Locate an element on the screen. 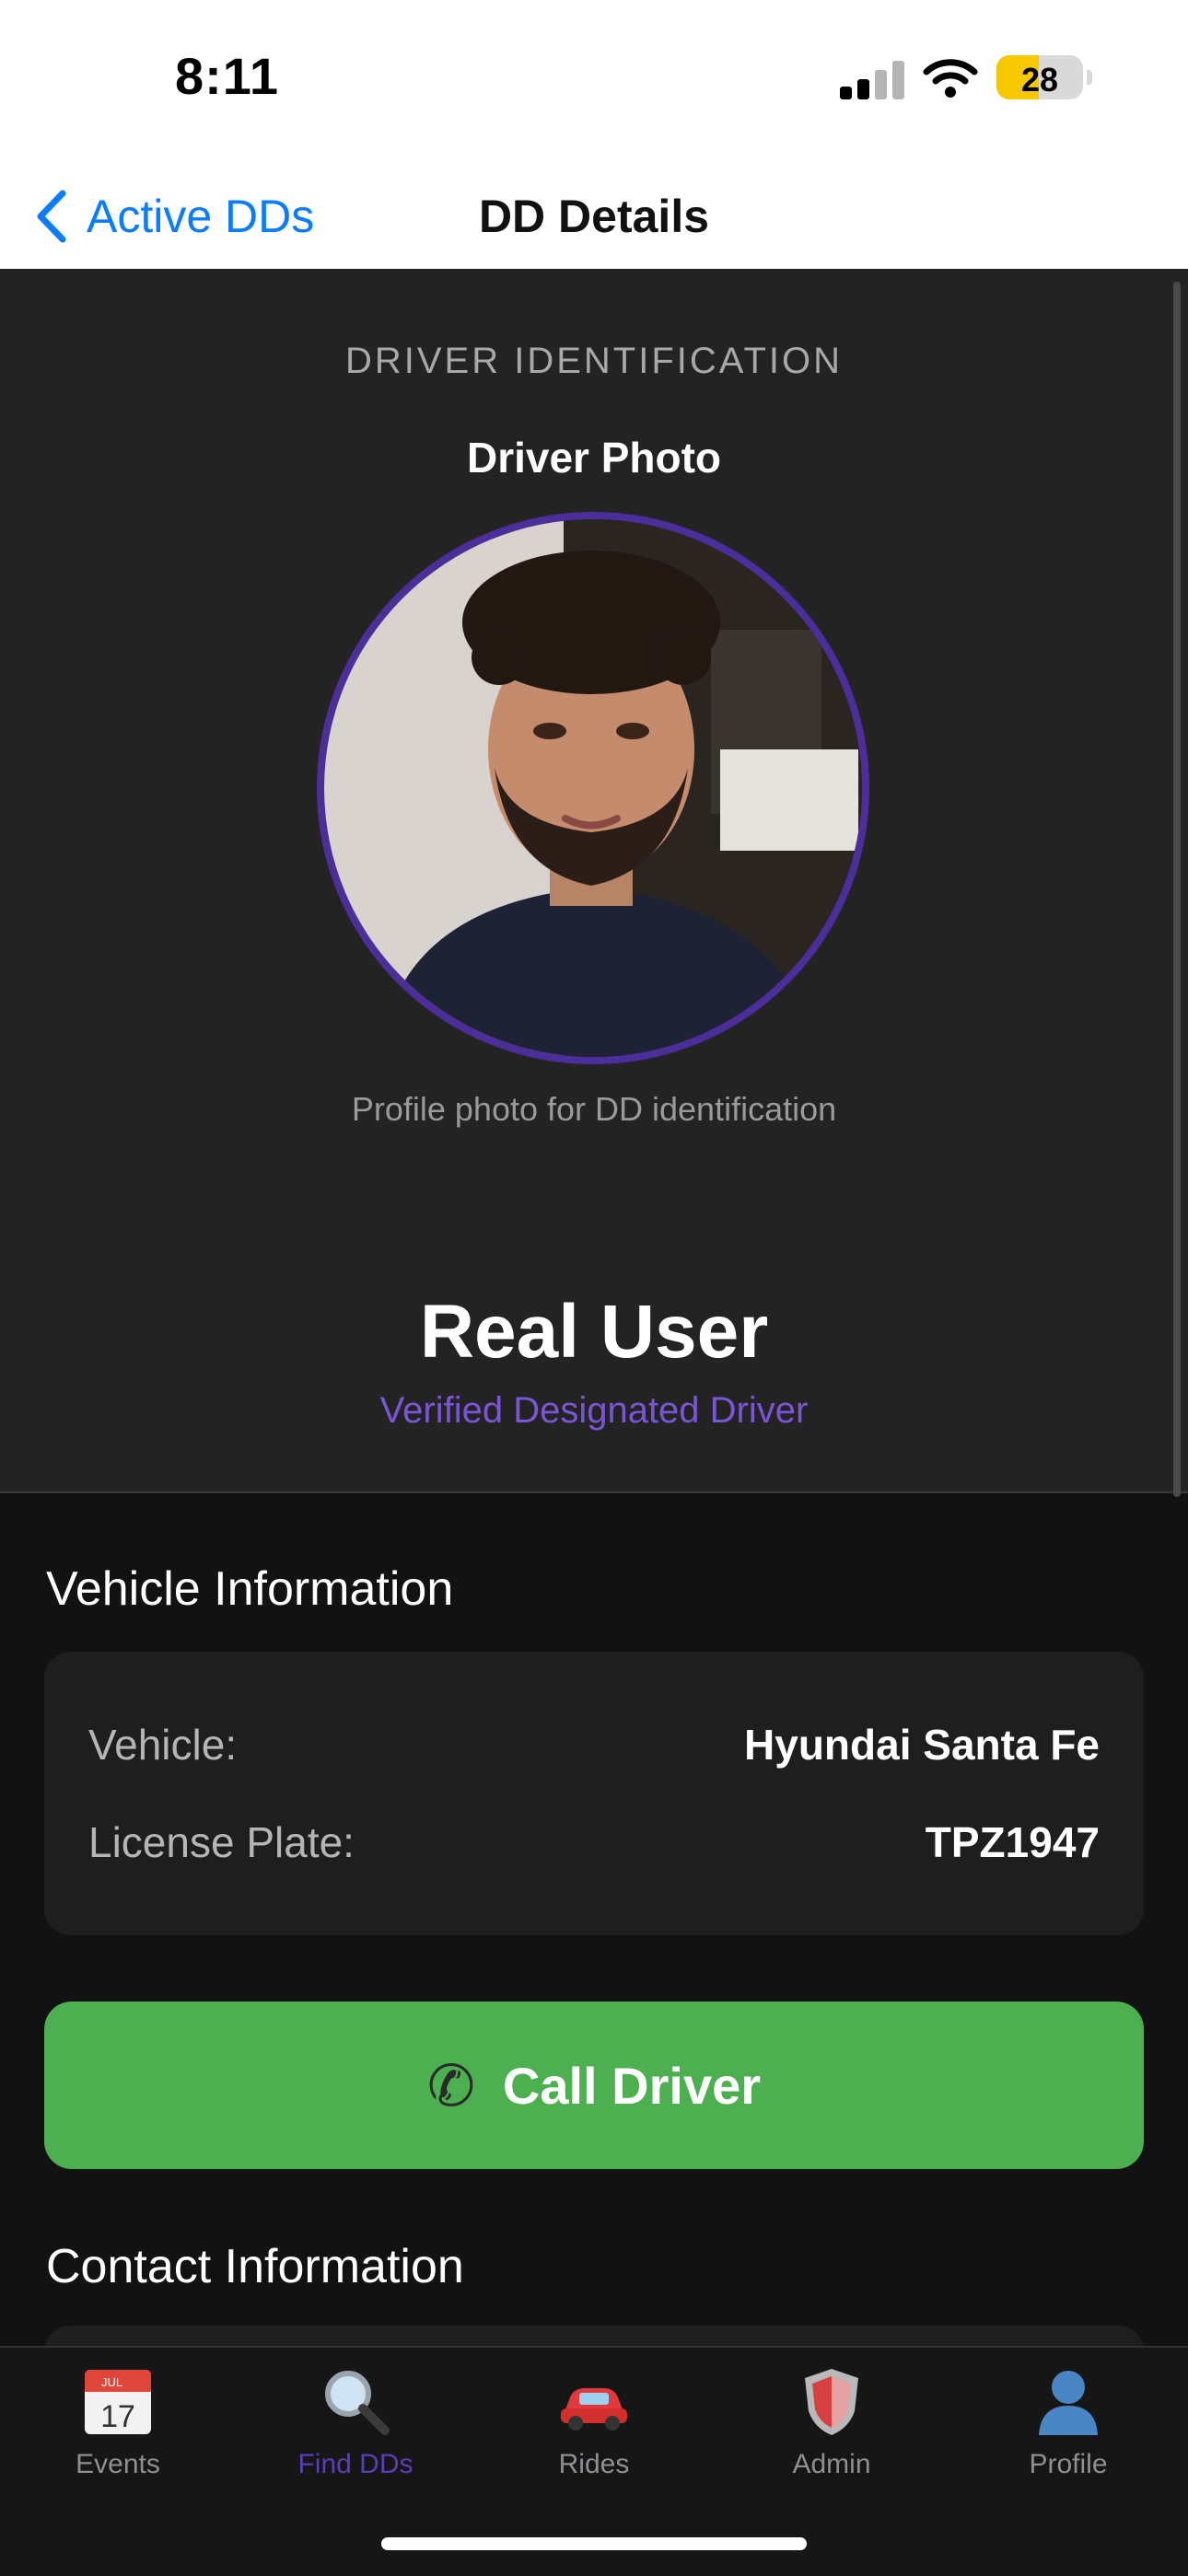 Image resolution: width=1188 pixels, height=2576 pixels. wifi-icon is located at coordinates (951, 77).